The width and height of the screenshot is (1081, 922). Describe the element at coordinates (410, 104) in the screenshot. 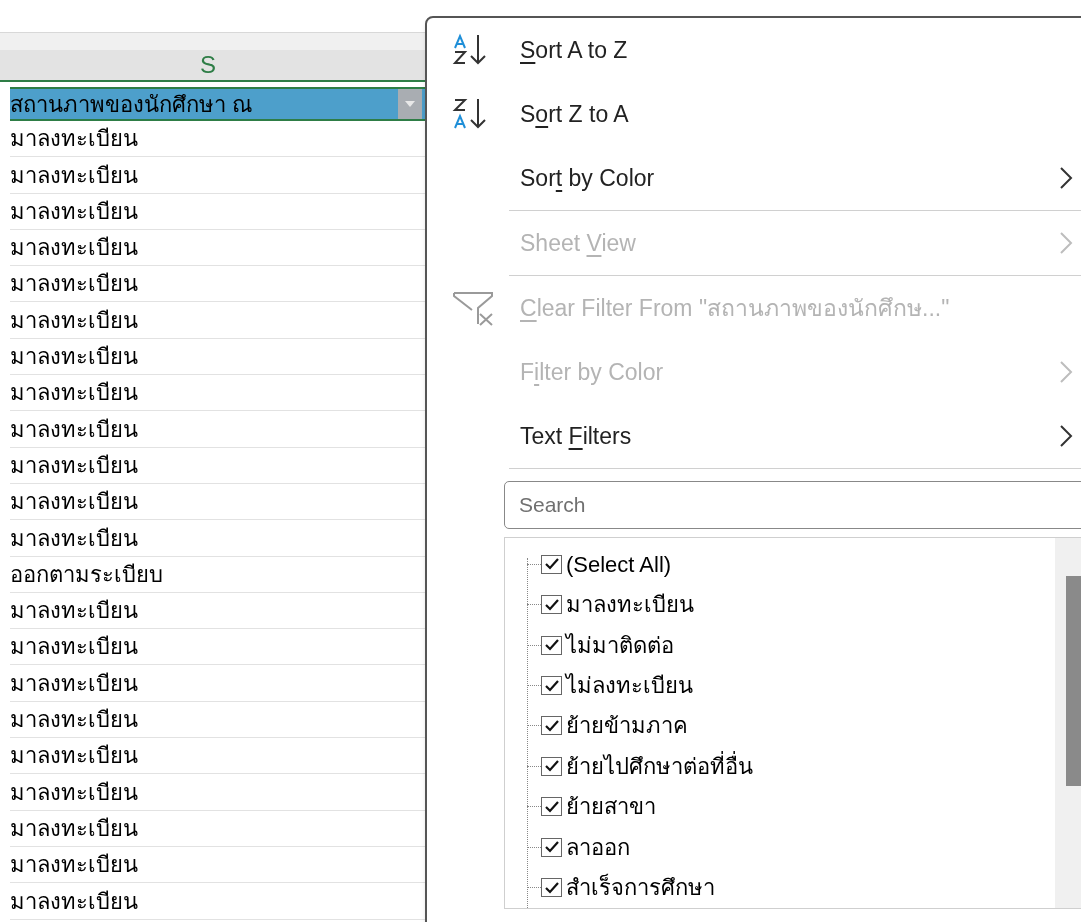

I see `caret-down-icon` at that location.